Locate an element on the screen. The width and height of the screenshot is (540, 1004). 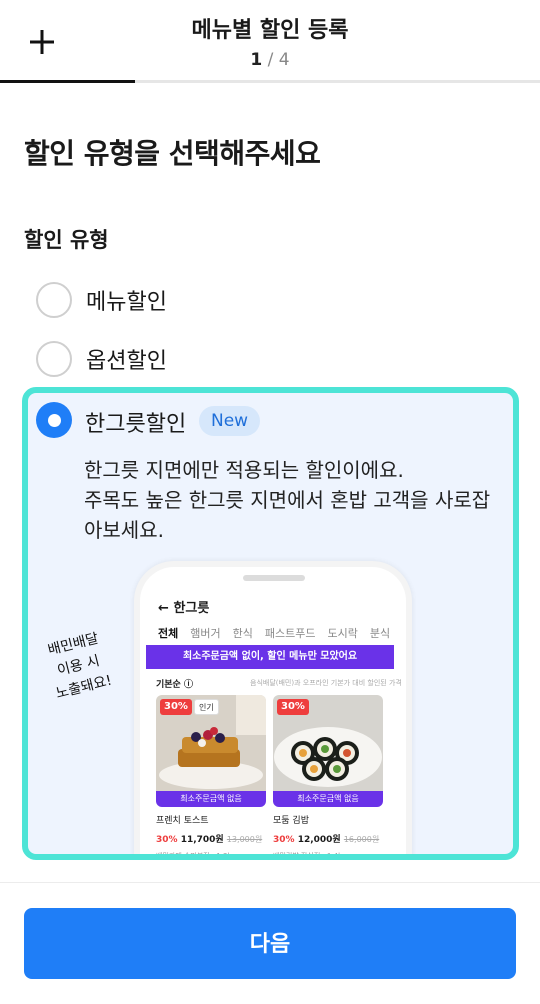
page-title: 메뉴별 할인 등록 is located at coordinates (270, 30).